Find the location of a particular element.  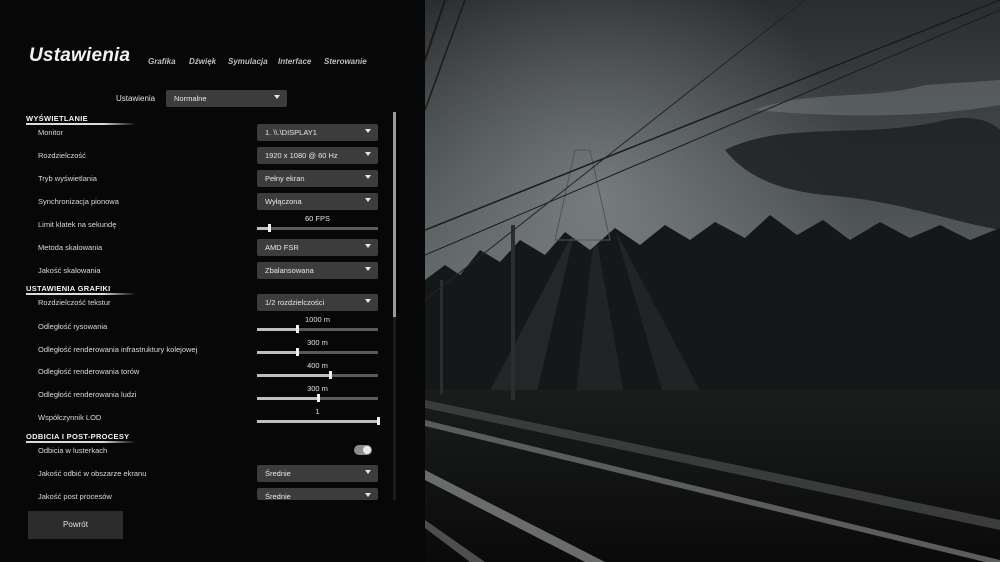

post-quality-dropdown: Średnie is located at coordinates (317, 494).